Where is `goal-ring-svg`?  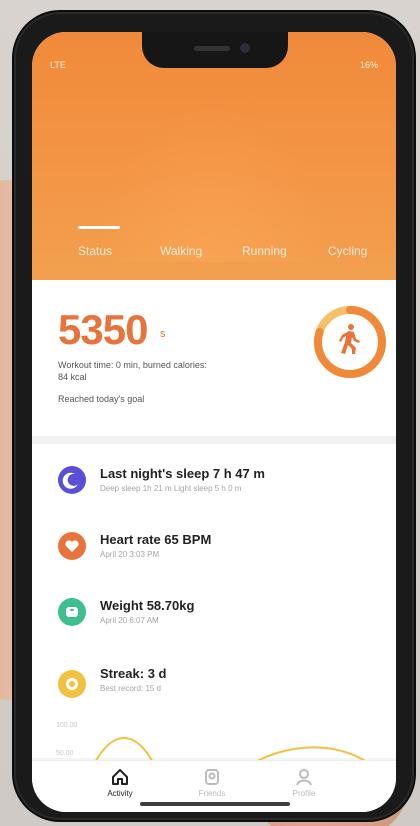
goal-ring-svg is located at coordinates (350, 342).